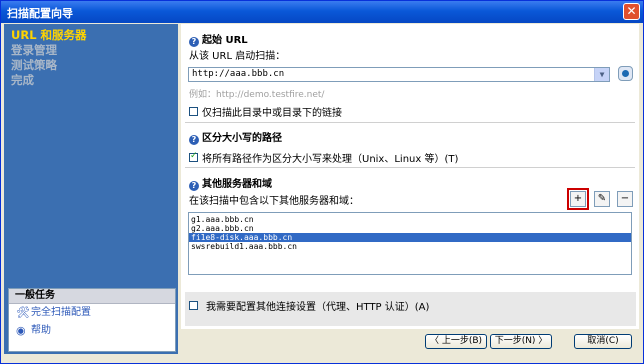  Describe the element at coordinates (235, 137) in the screenshot. I see `case-heading: ? 区分大小写的路径` at that location.